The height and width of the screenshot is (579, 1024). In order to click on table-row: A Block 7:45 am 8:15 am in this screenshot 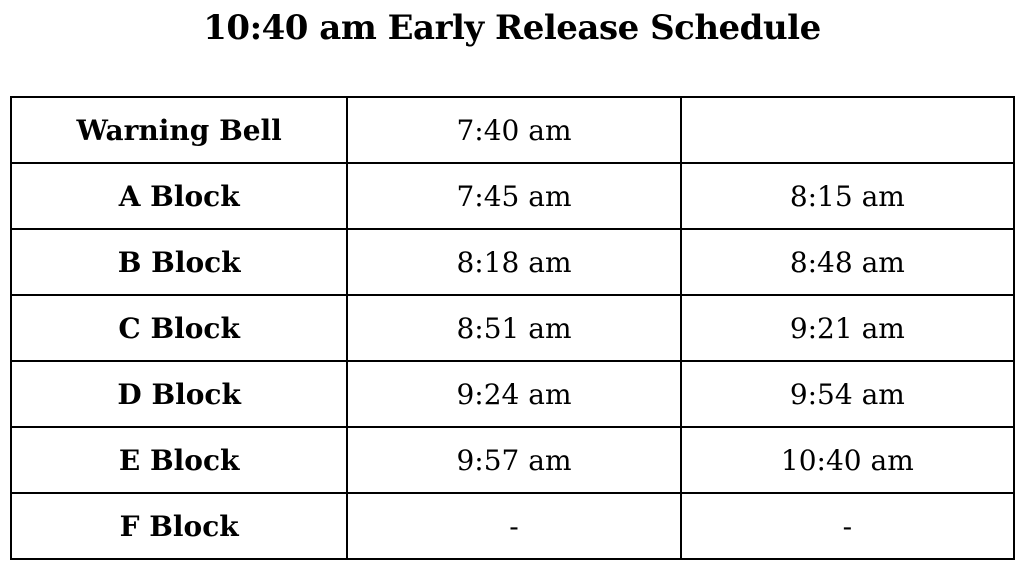, I will do `click(512, 196)`.